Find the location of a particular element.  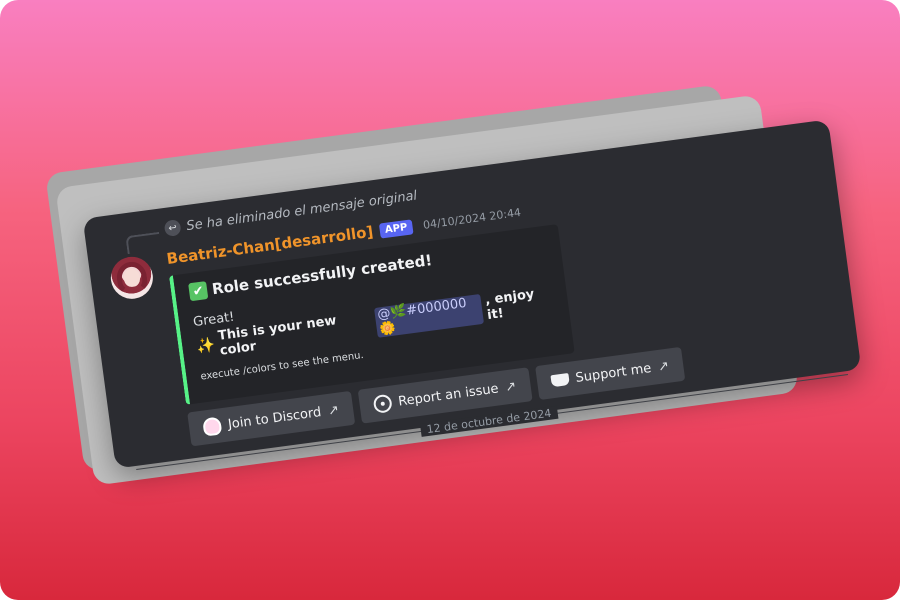

circle-dot-icon is located at coordinates (382, 403).